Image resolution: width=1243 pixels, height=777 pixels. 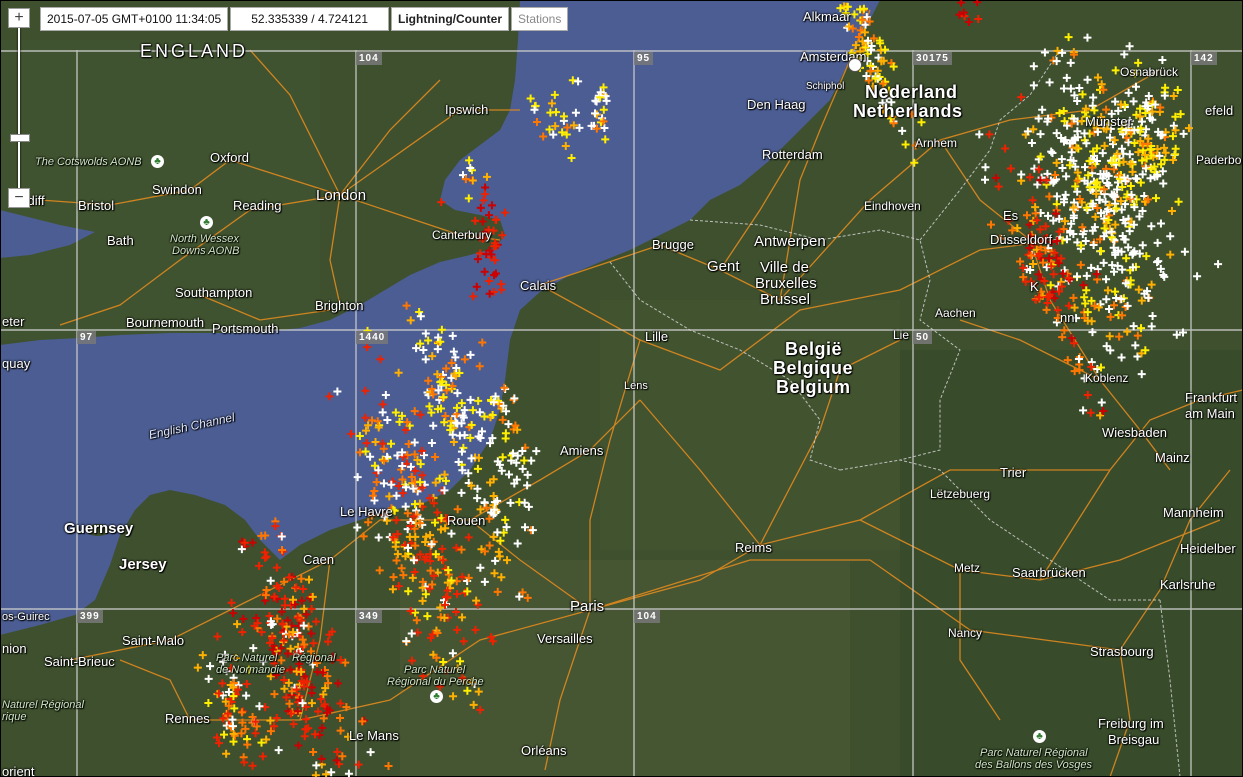 What do you see at coordinates (19, 18) in the screenshot?
I see `zoom-in-button: +` at bounding box center [19, 18].